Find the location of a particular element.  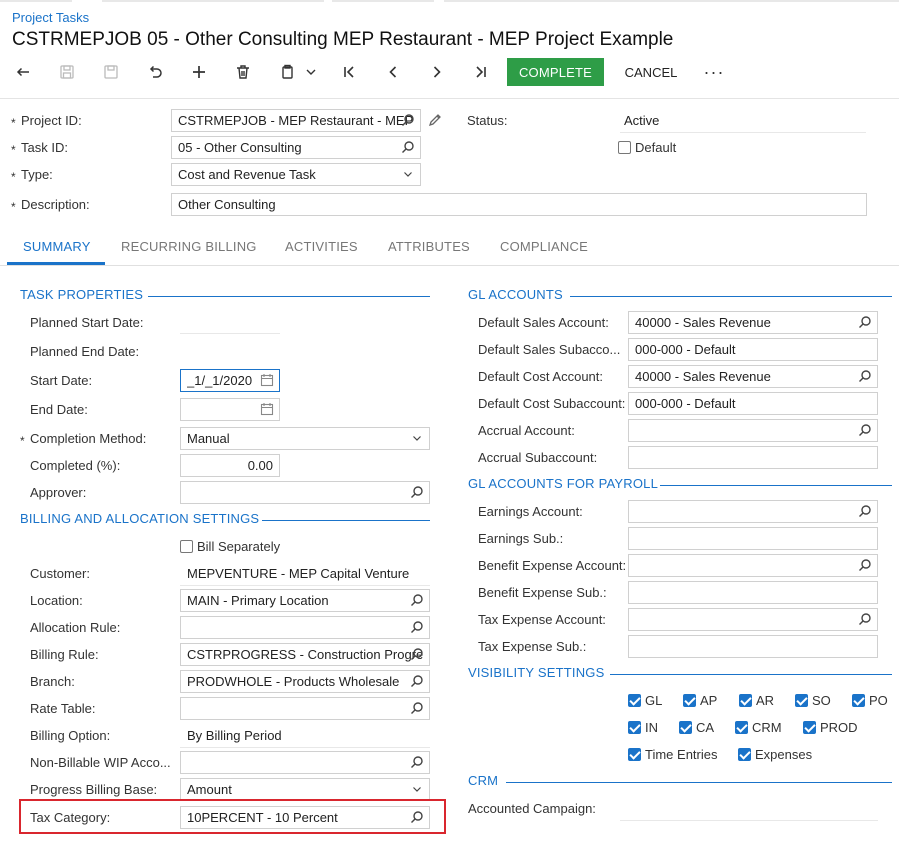

save-icon is located at coordinates (111, 72).